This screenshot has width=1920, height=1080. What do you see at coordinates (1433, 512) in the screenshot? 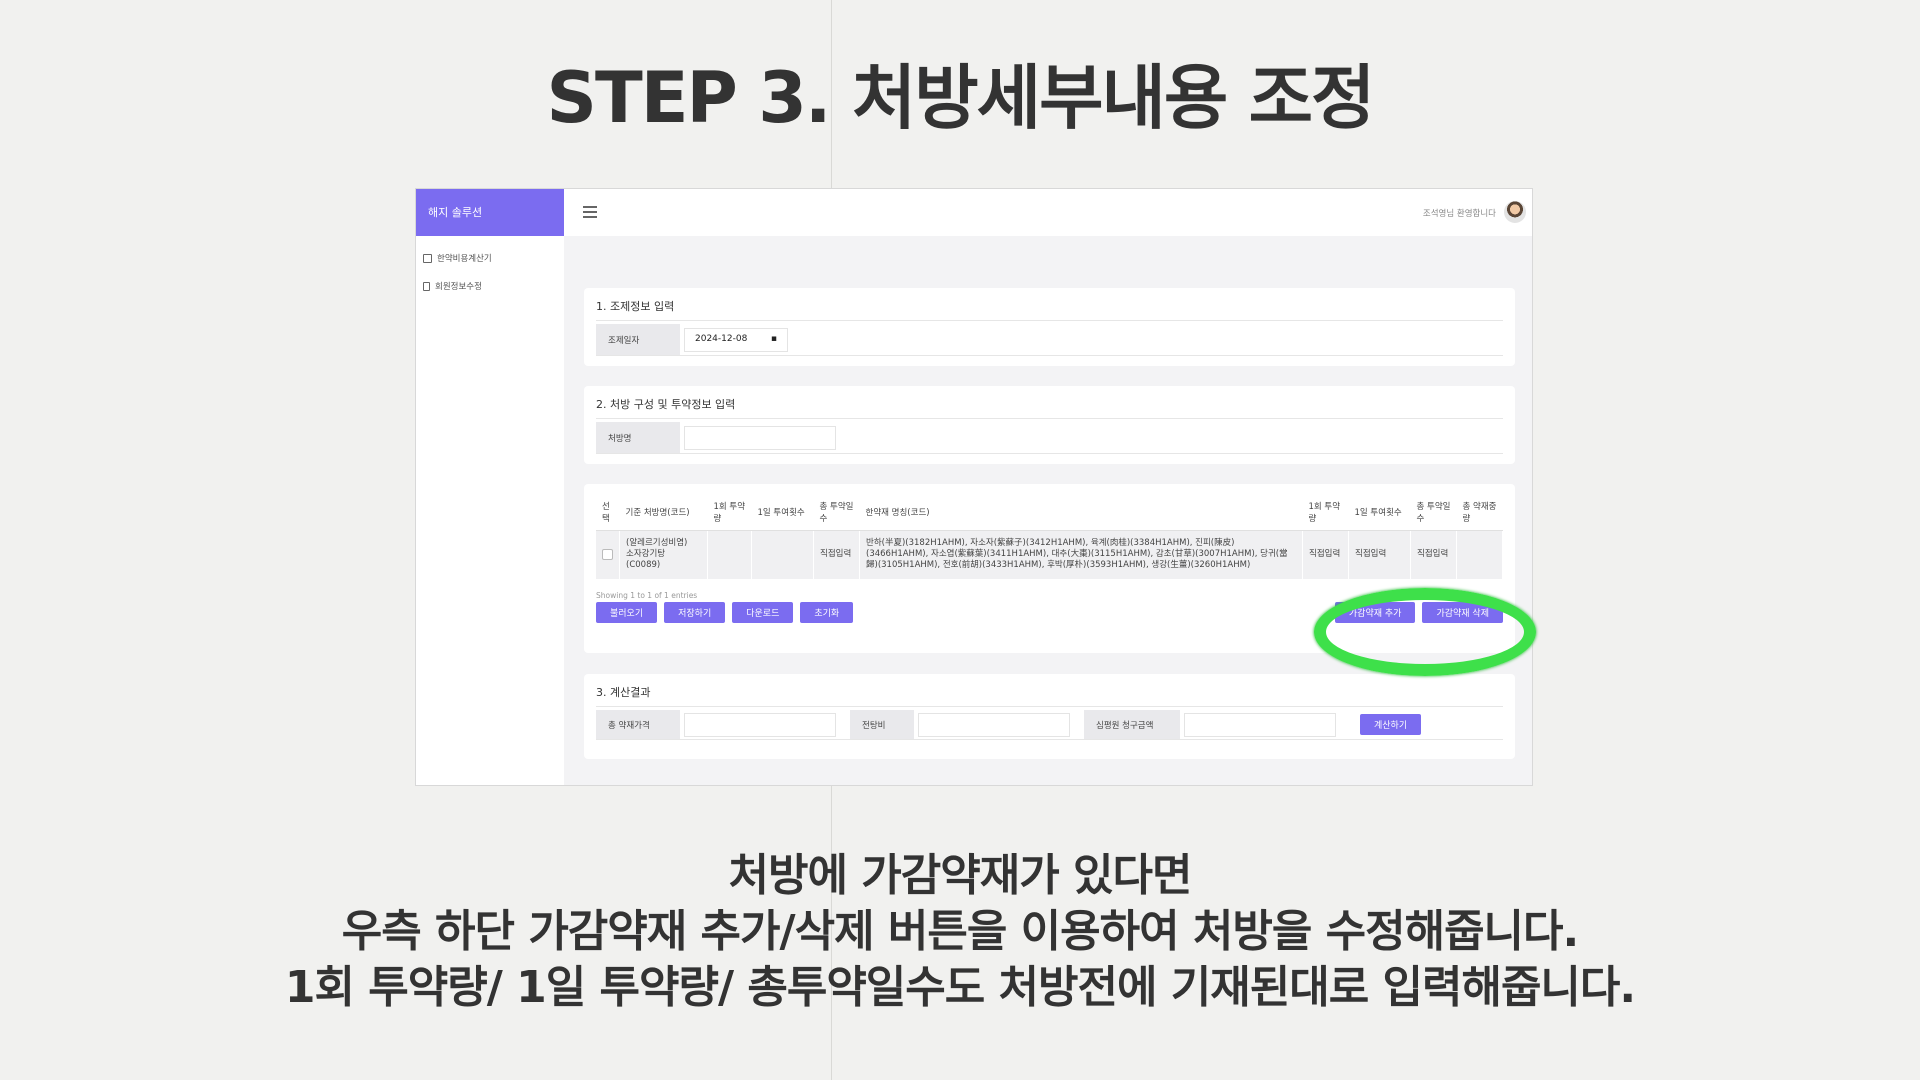
I see `th-herb-days: 총 투약일수` at bounding box center [1433, 512].